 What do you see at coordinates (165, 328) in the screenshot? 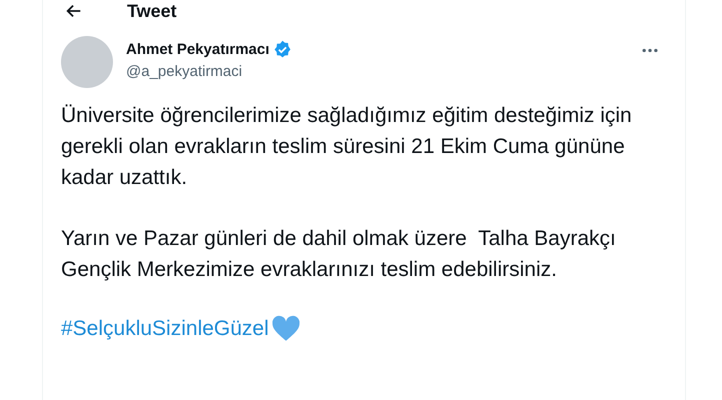
I see `hashtag-link: #SelçukluSizinleGüzel` at bounding box center [165, 328].